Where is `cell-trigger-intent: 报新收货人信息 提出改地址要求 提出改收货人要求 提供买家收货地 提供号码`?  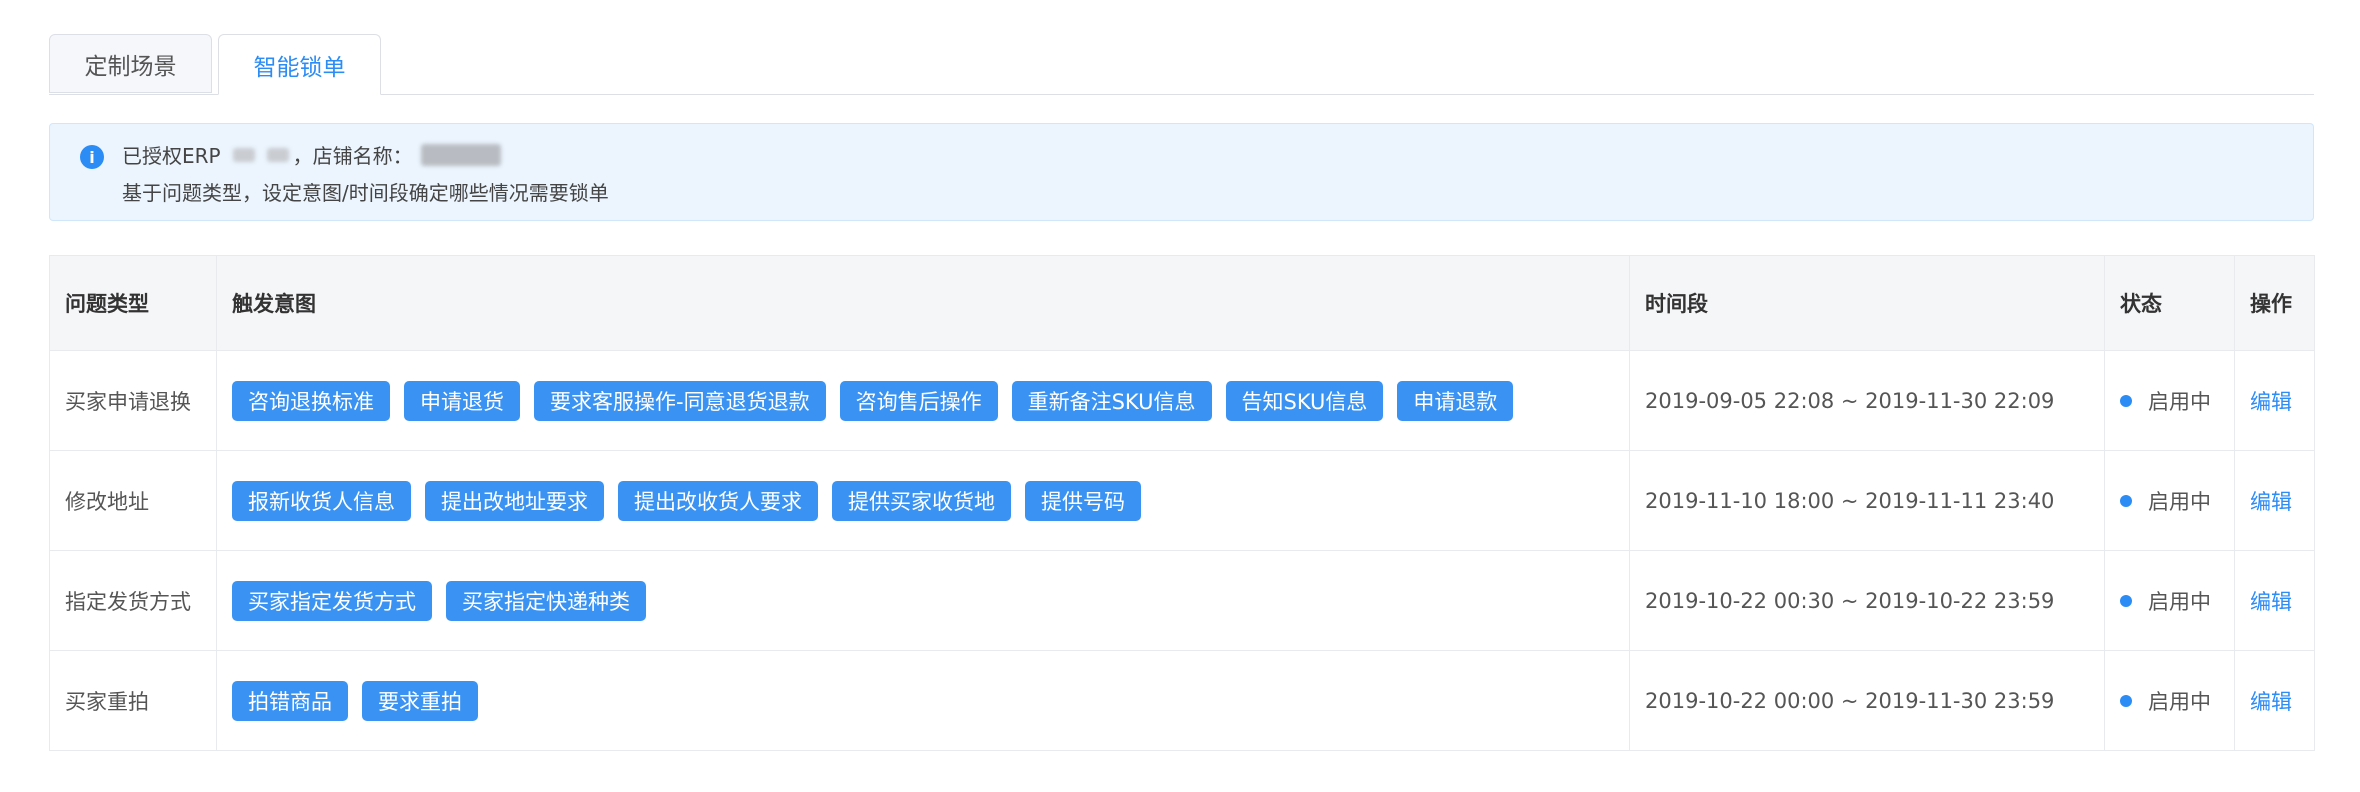 cell-trigger-intent: 报新收货人信息 提出改地址要求 提出改收货人要求 提供买家收货地 提供号码 is located at coordinates (923, 500).